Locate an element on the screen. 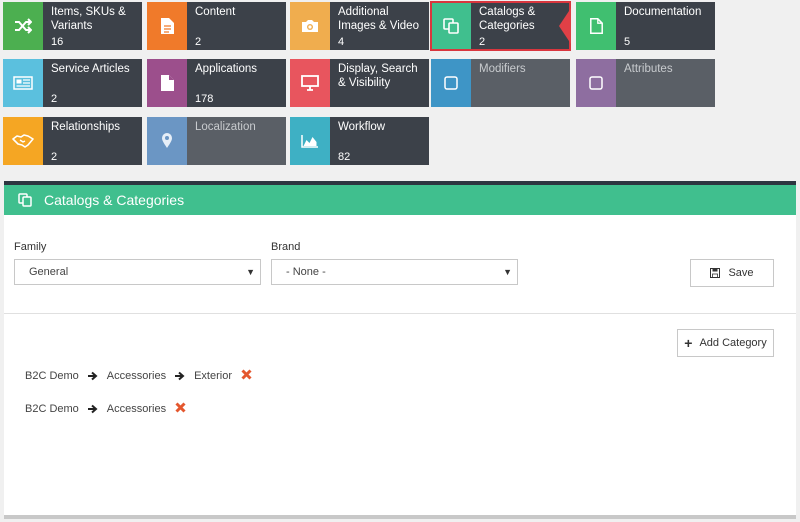 The width and height of the screenshot is (800, 522). tile-body: Catalogs & Categories 2 is located at coordinates (520, 26).